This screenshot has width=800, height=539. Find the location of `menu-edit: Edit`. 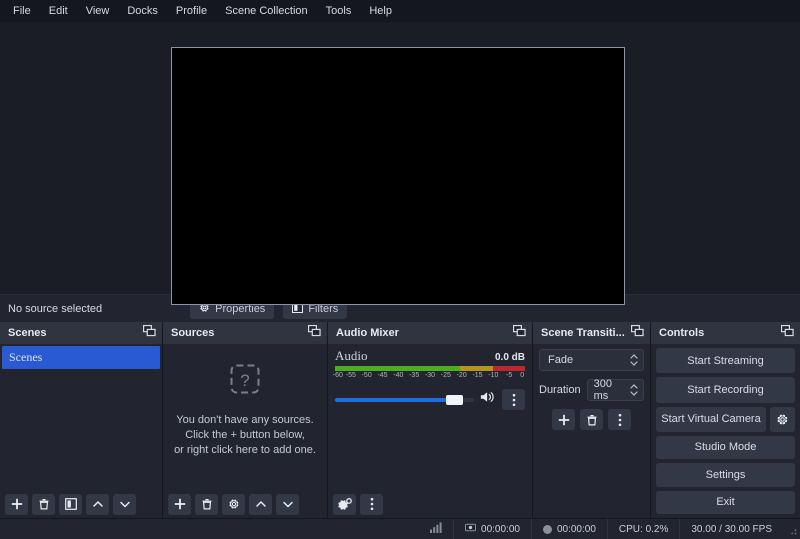

menu-edit: Edit is located at coordinates (58, 11).